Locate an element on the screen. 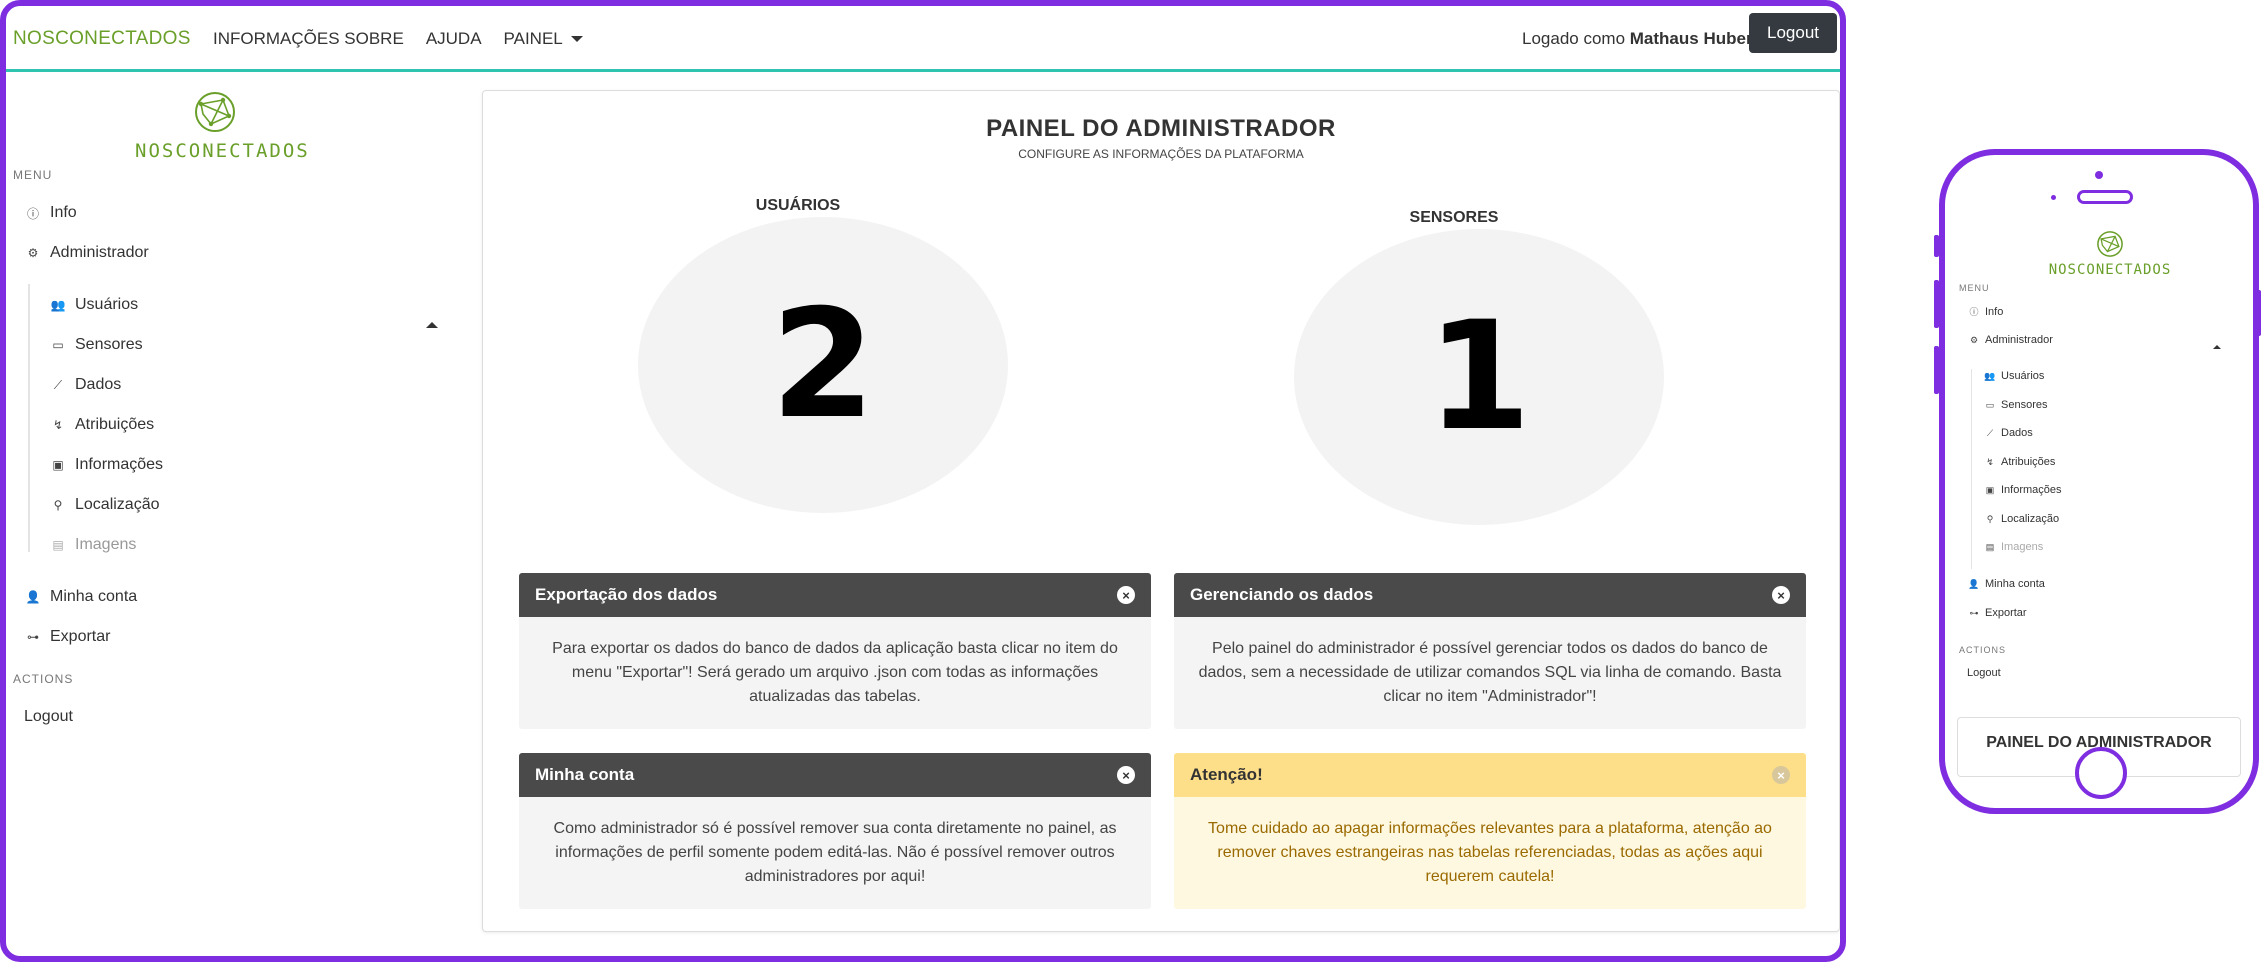 This screenshot has height=962, width=2261. assign-icon: ↯ is located at coordinates (58, 425).